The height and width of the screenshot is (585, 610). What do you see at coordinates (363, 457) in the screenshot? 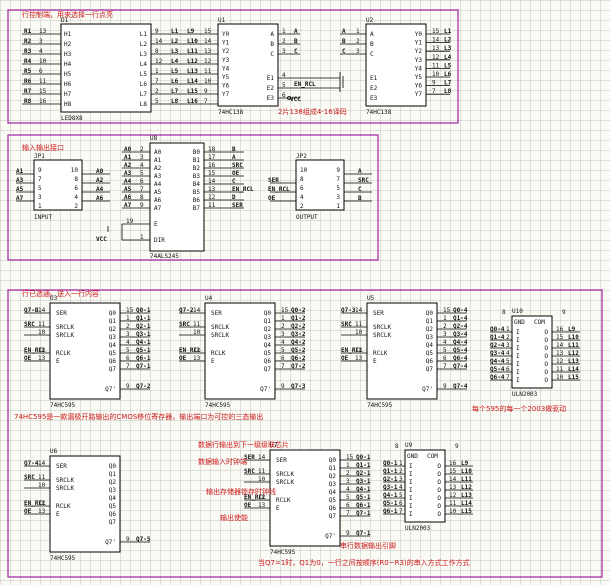
I see `hc595-q-net: Q0-1` at bounding box center [363, 457].